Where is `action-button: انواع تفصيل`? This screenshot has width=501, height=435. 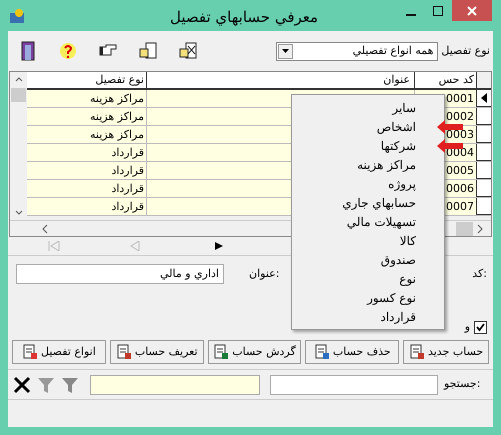 action-button: انواع تفصيل is located at coordinates (59, 352).